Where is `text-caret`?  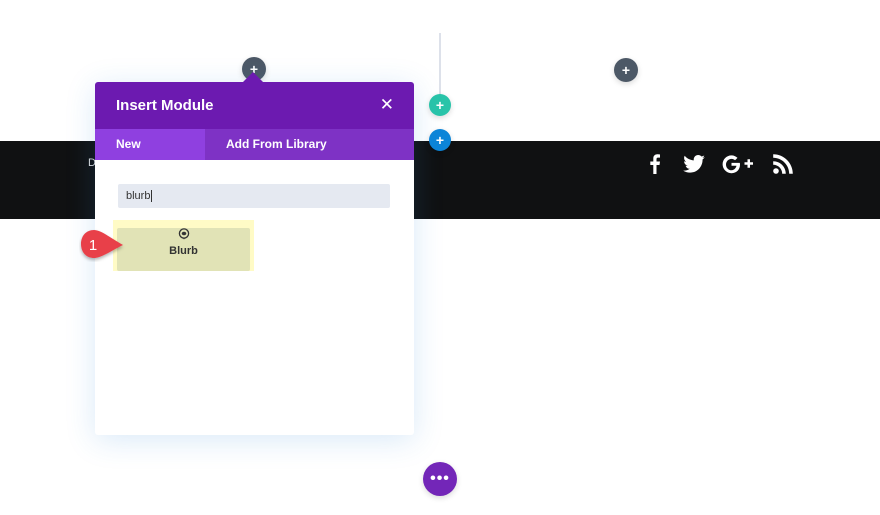 text-caret is located at coordinates (152, 196).